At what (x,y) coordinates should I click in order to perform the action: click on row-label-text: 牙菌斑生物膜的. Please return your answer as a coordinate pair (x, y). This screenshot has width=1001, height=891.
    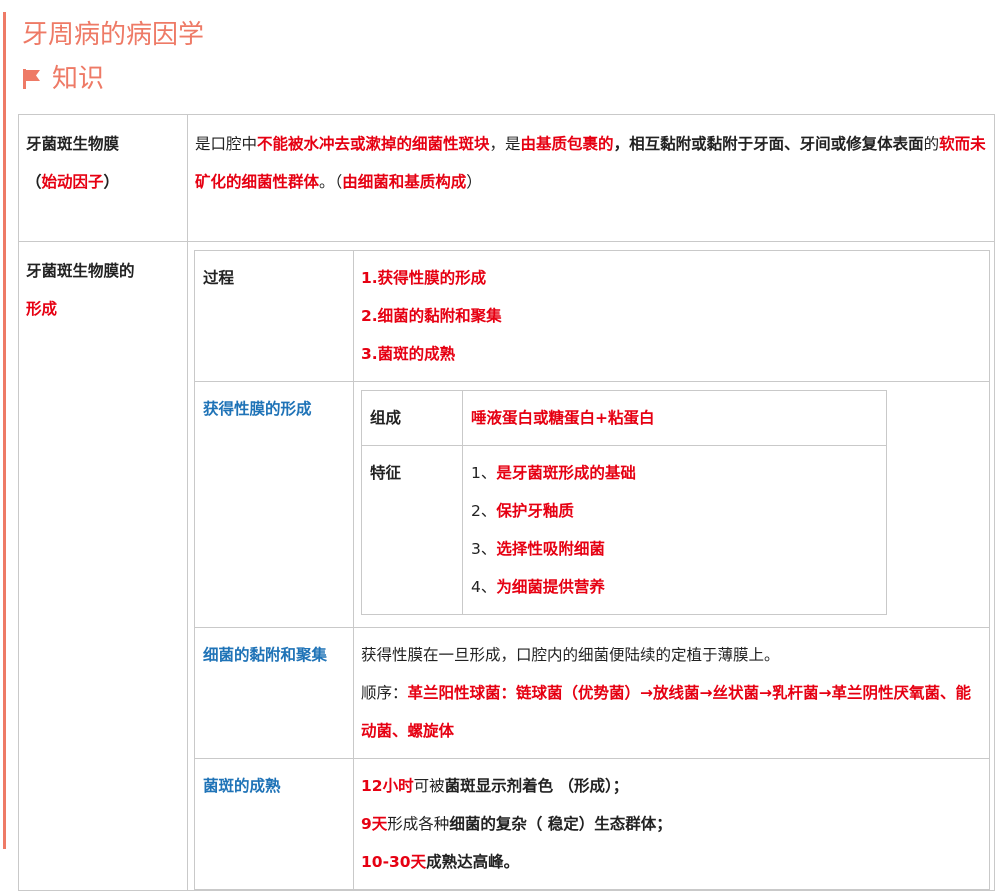
    Looking at the image, I should click on (80, 271).